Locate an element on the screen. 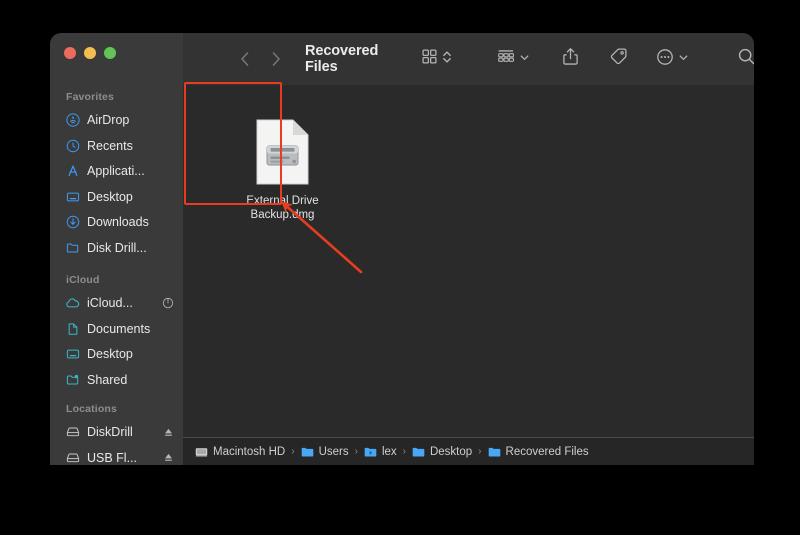 This screenshot has width=800, height=535. sidebar-section-header: Locations is located at coordinates (91, 409).